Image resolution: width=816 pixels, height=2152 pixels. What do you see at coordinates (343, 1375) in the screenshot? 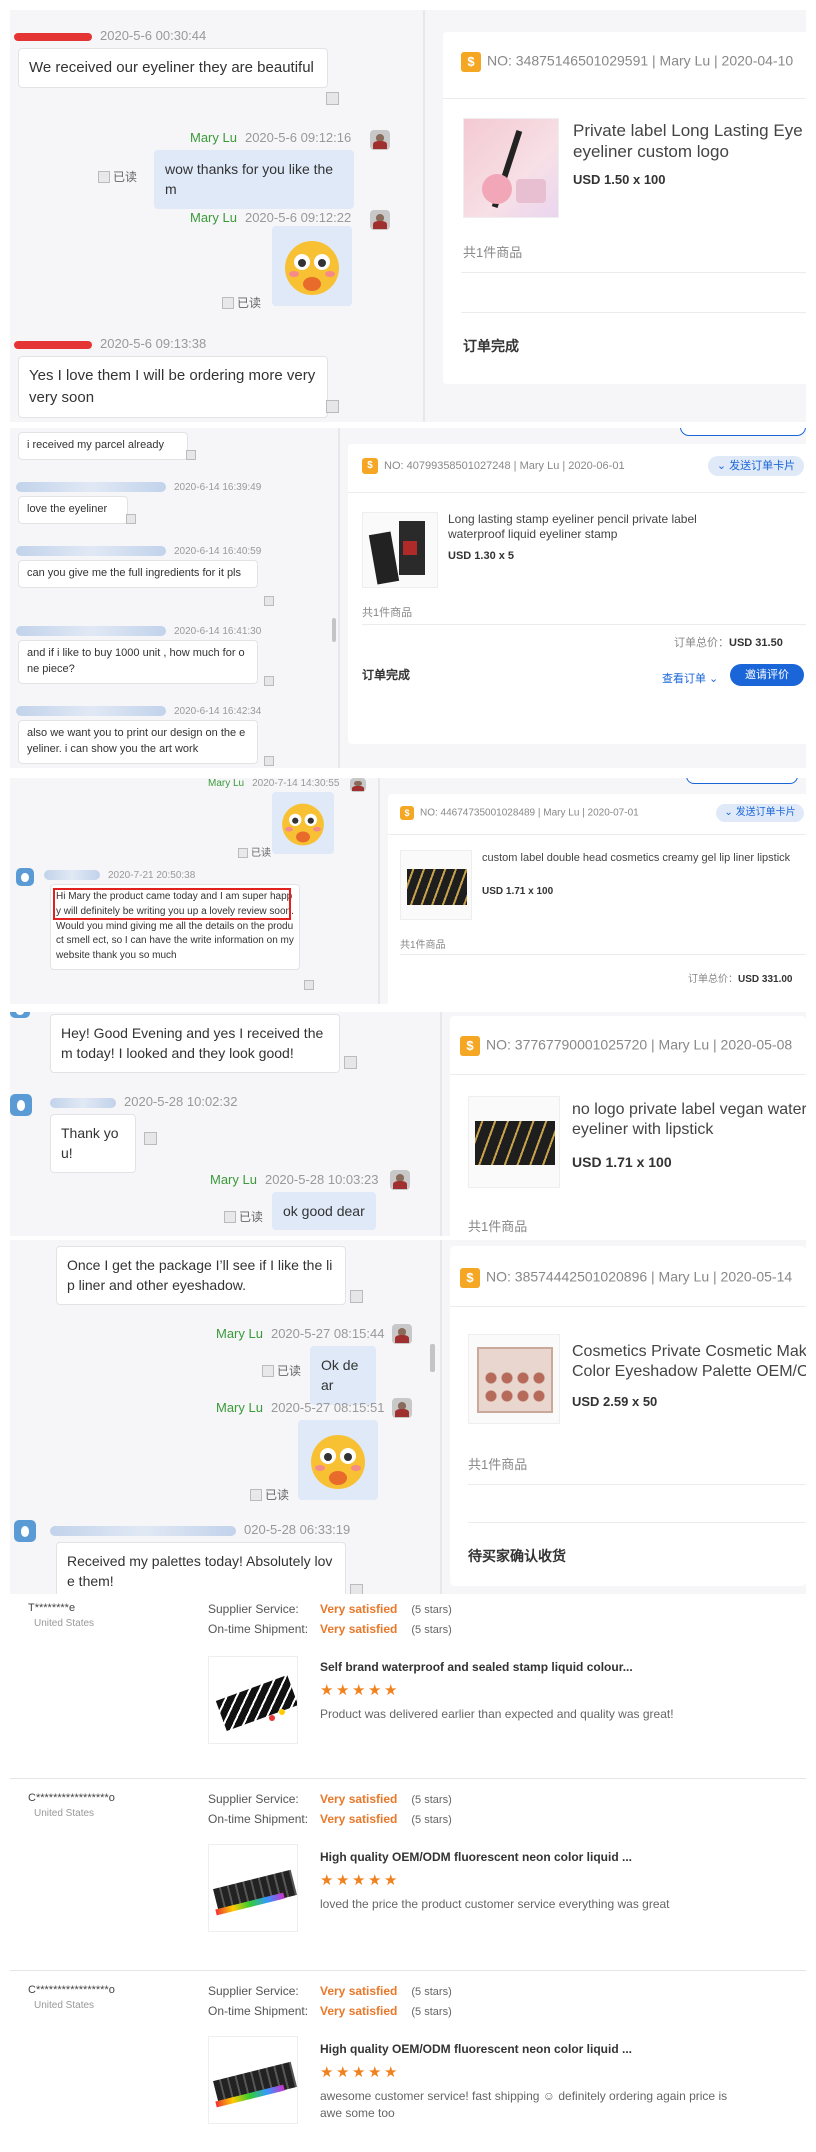
I see `message-bubble: Ok dear` at bounding box center [343, 1375].